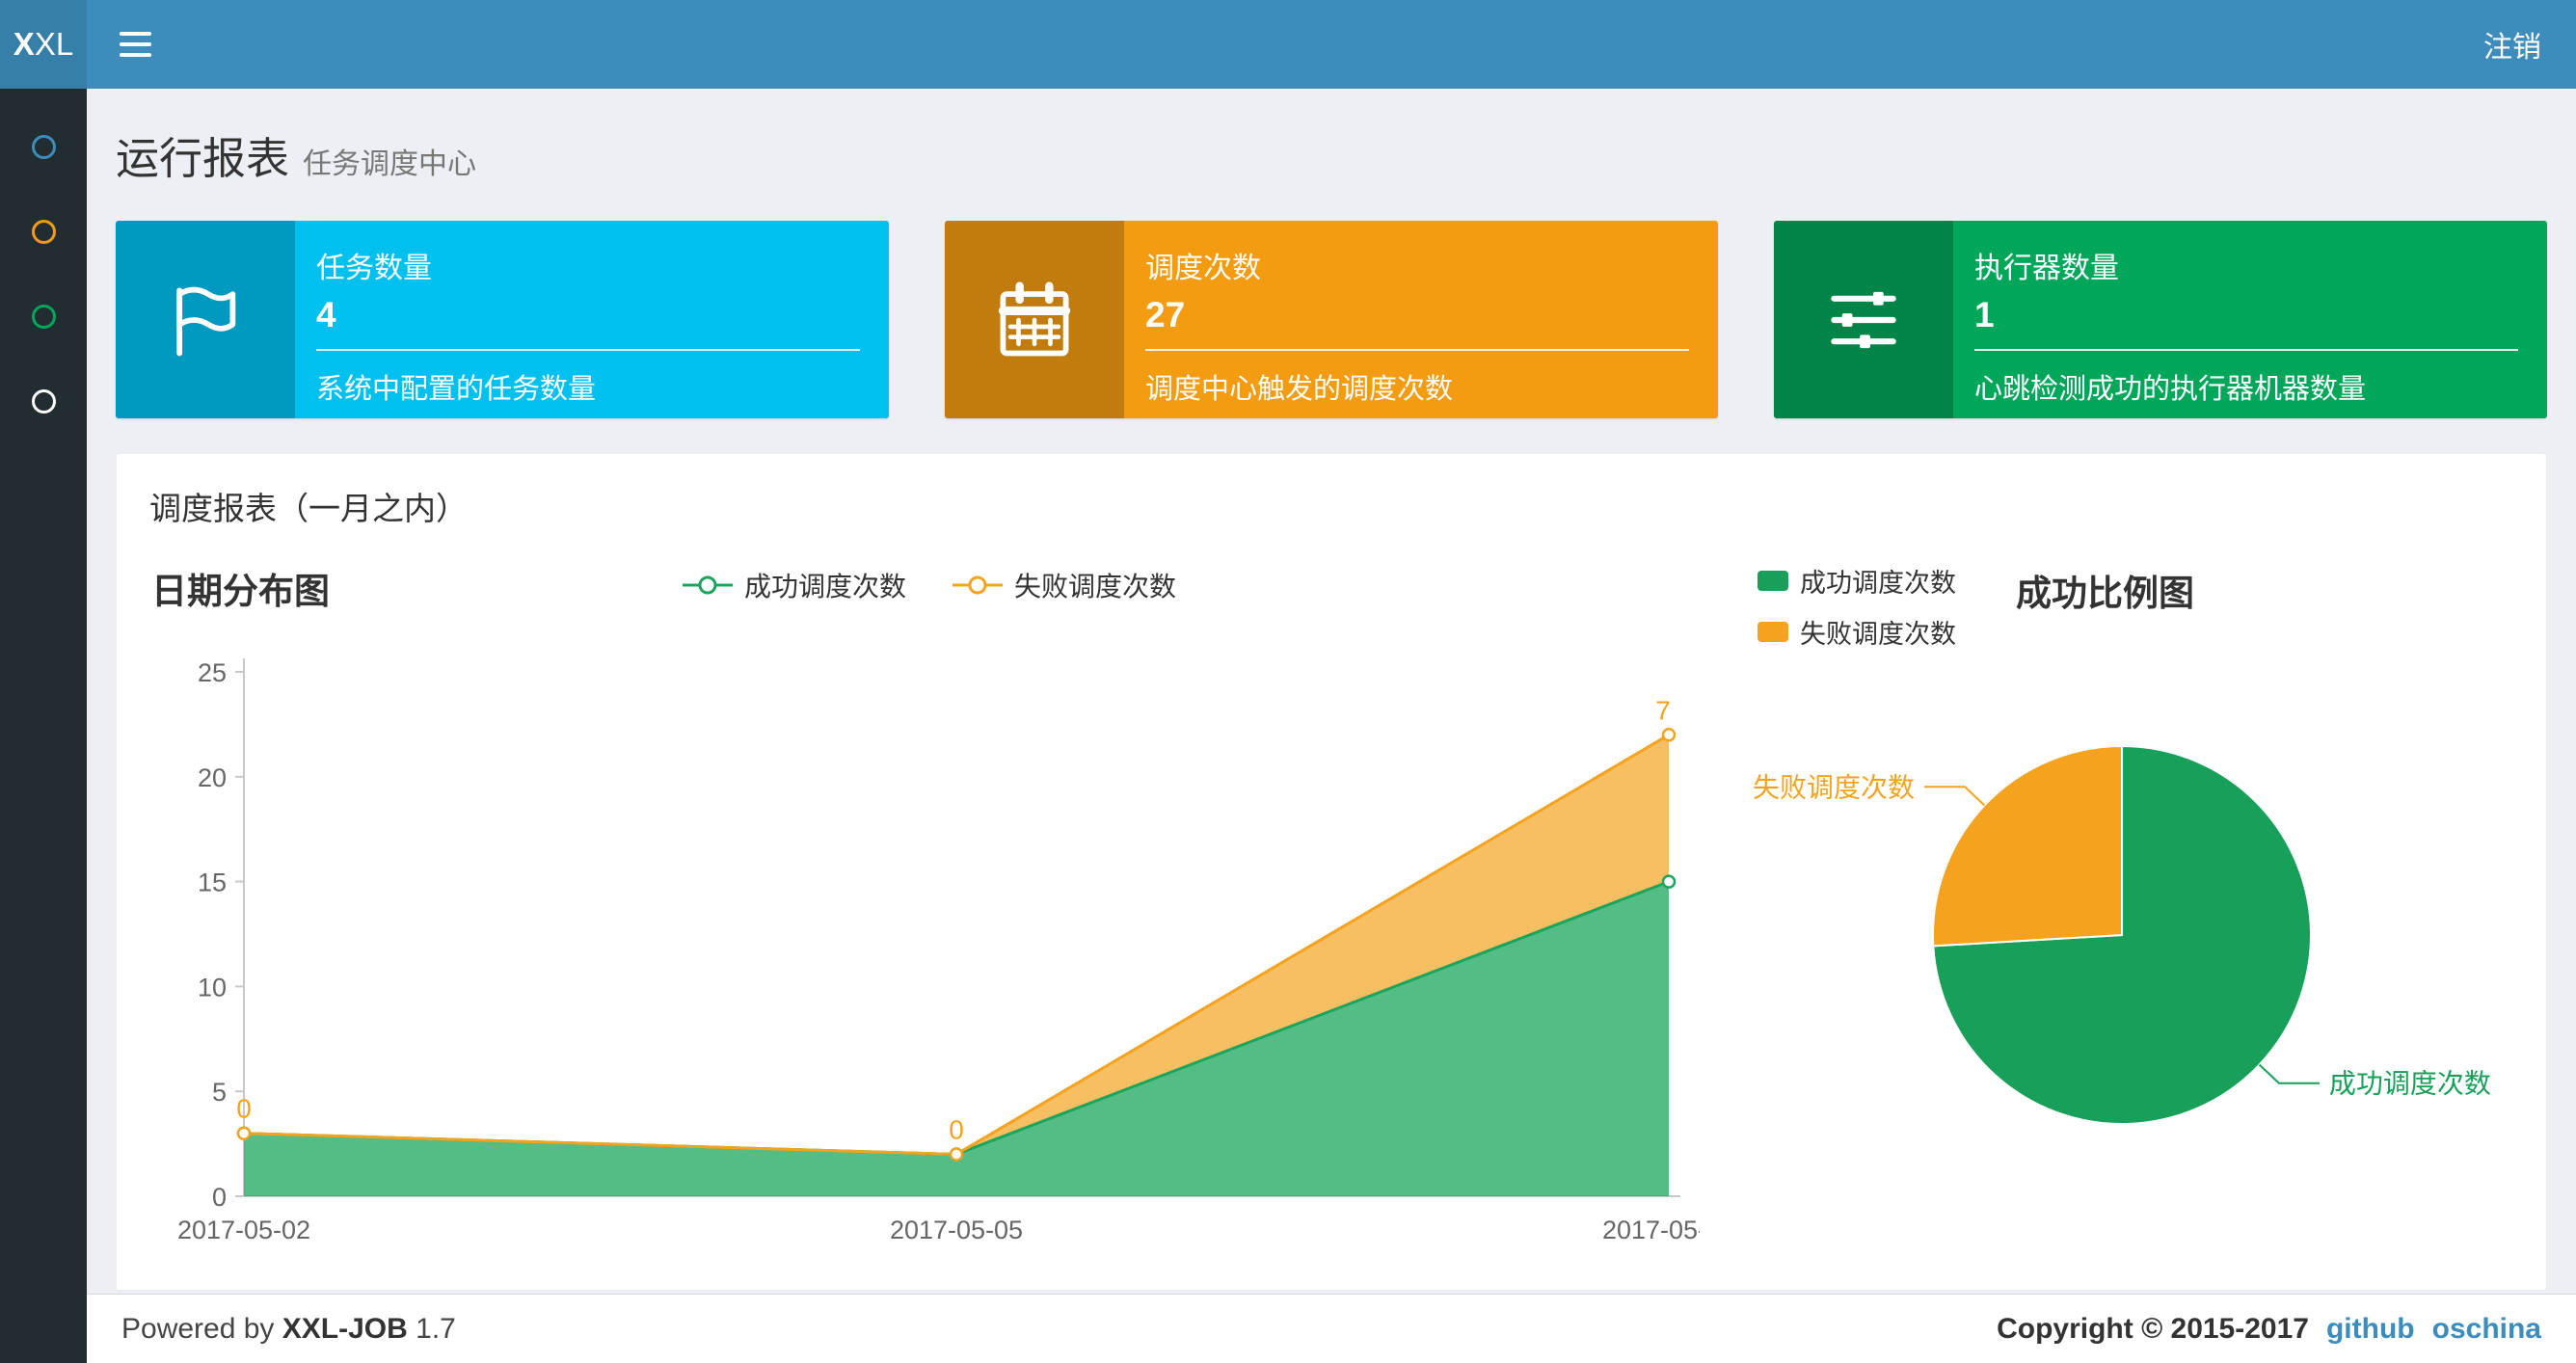 Image resolution: width=2576 pixels, height=1363 pixels. What do you see at coordinates (203, 158) in the screenshot?
I see `page-title-text: 运行报表` at bounding box center [203, 158].